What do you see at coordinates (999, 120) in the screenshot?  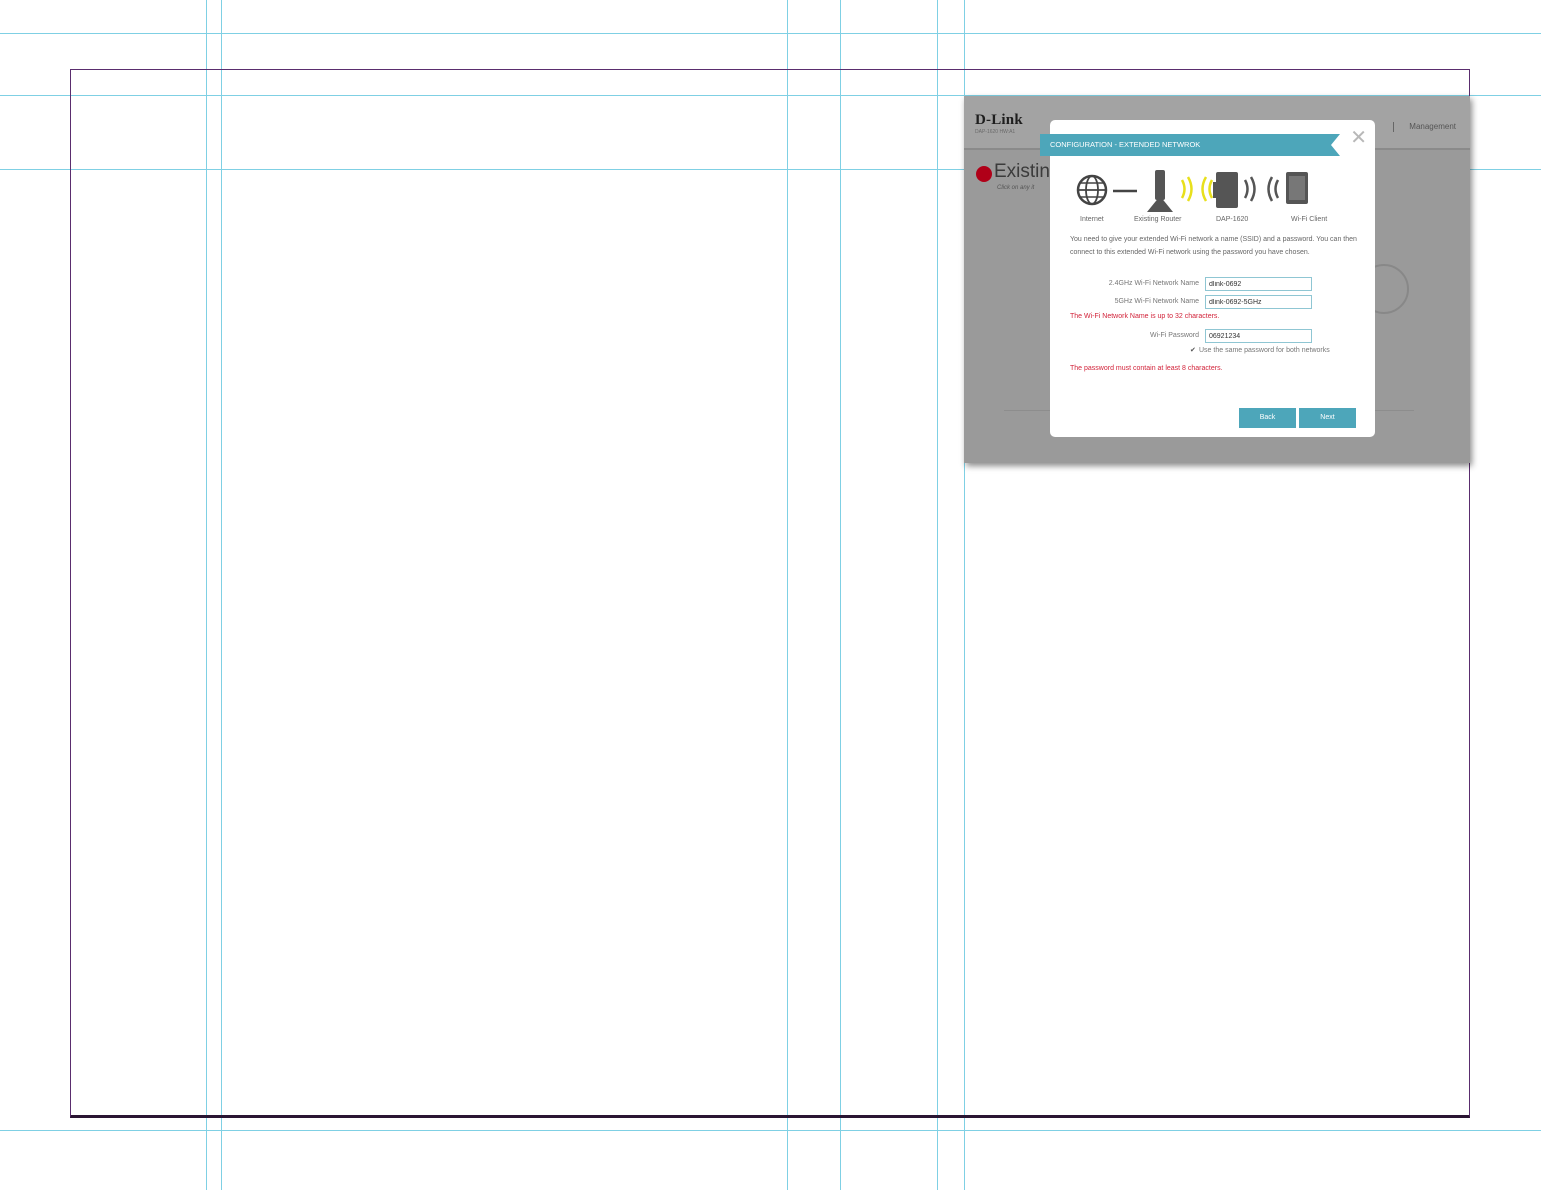 I see `dlink-logo: D-Link` at bounding box center [999, 120].